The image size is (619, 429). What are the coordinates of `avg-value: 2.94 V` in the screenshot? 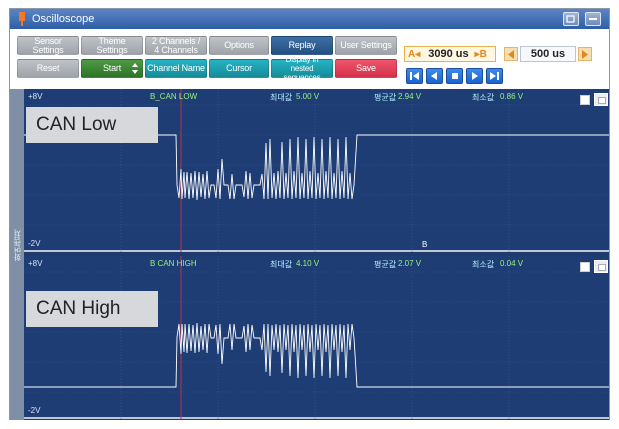 It's located at (410, 96).